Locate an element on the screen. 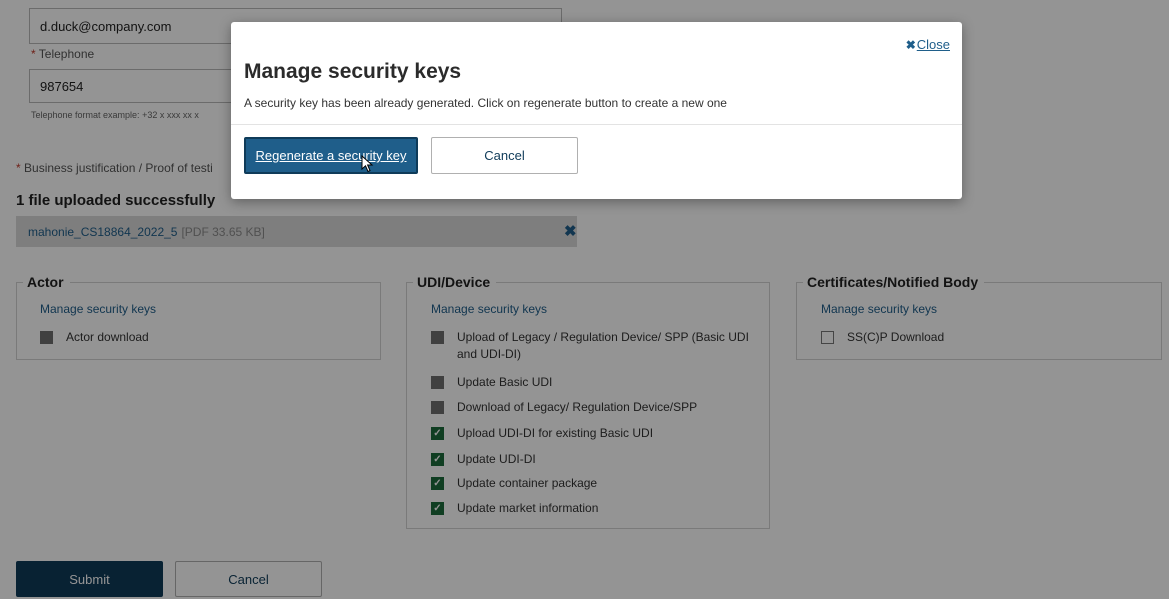 Image resolution: width=1169 pixels, height=599 pixels. dialog-divider is located at coordinates (596, 124).